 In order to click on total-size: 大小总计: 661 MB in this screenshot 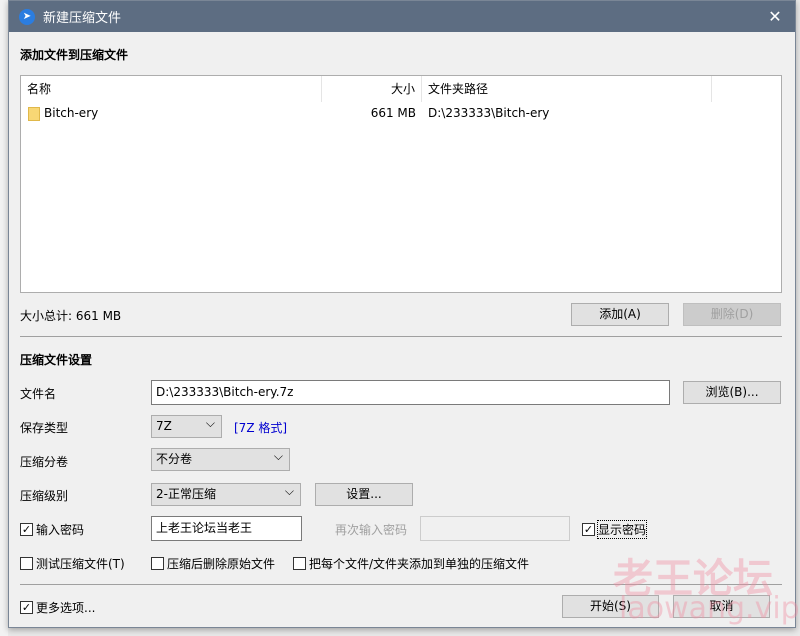, I will do `click(71, 316)`.